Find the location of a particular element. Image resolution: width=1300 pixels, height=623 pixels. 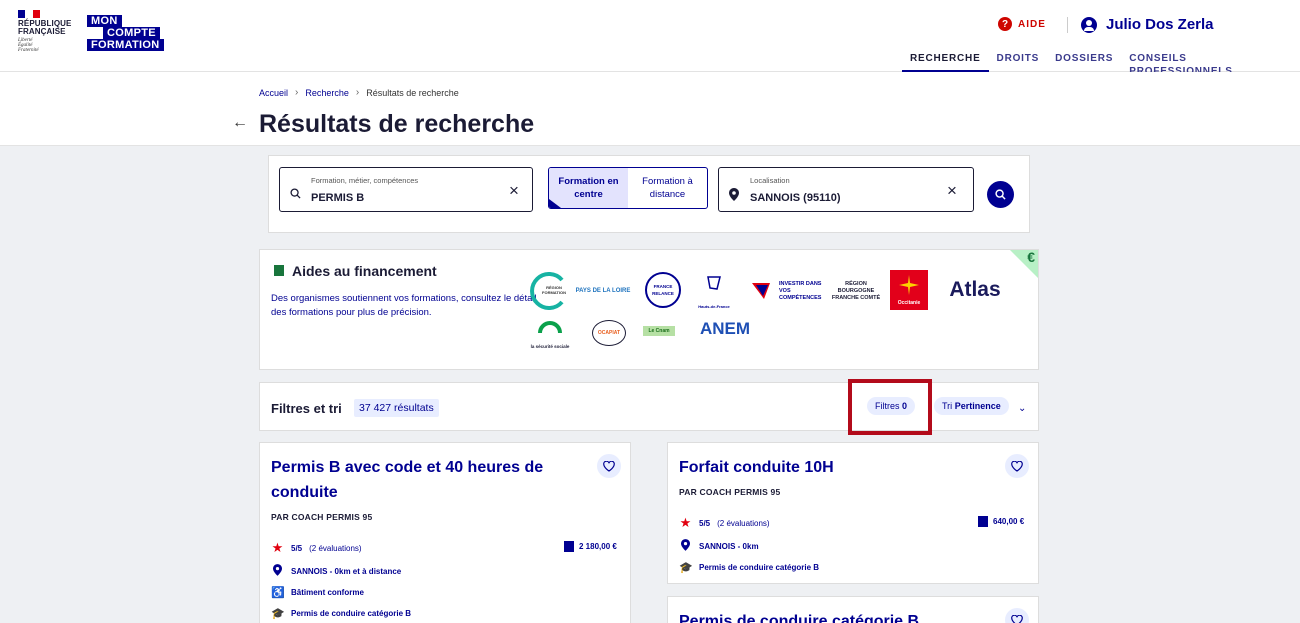

query-label: Formation, métier, compétences is located at coordinates (365, 180).